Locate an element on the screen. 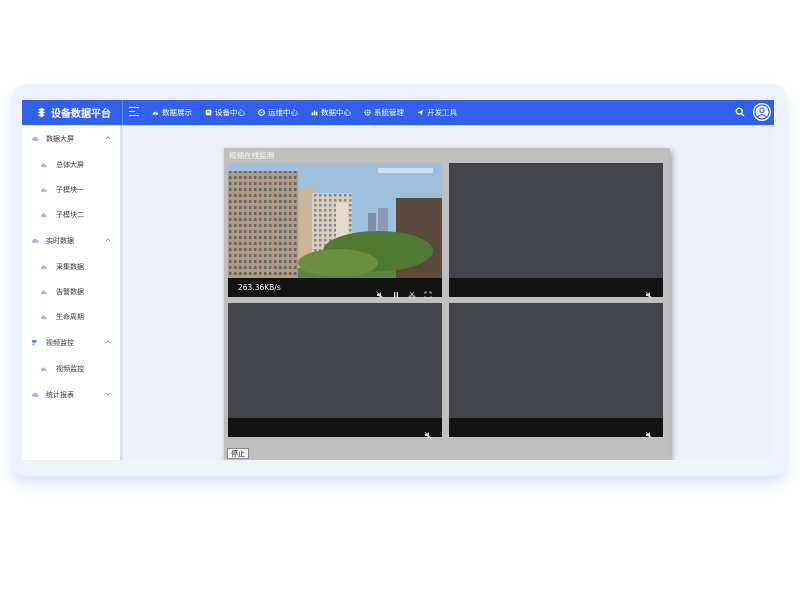 The width and height of the screenshot is (800, 600). nav-item-dev-tools: 开发工具 is located at coordinates (437, 112).